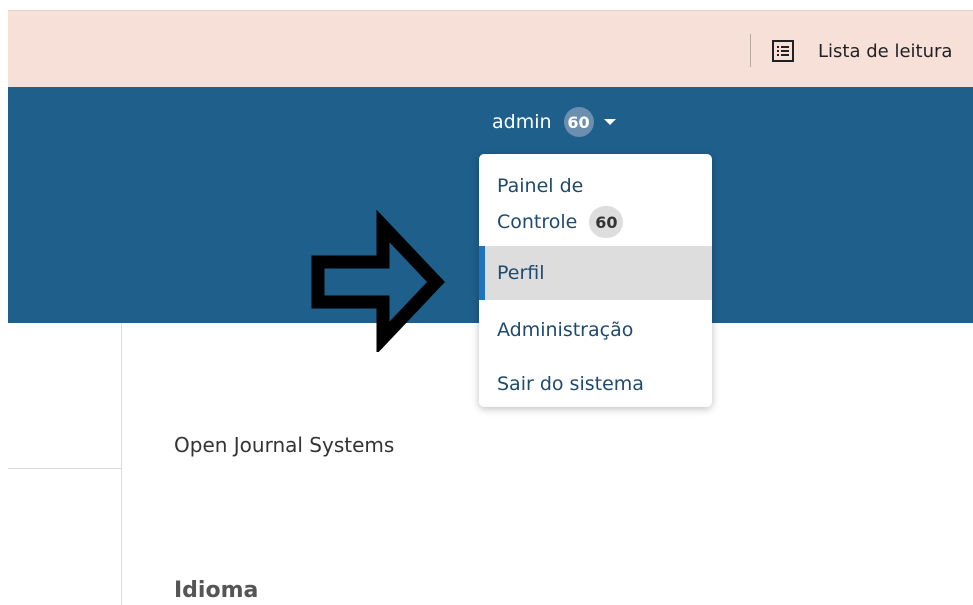 This screenshot has height=605, width=973. What do you see at coordinates (578, 122) in the screenshot?
I see `notification-badge: 60` at bounding box center [578, 122].